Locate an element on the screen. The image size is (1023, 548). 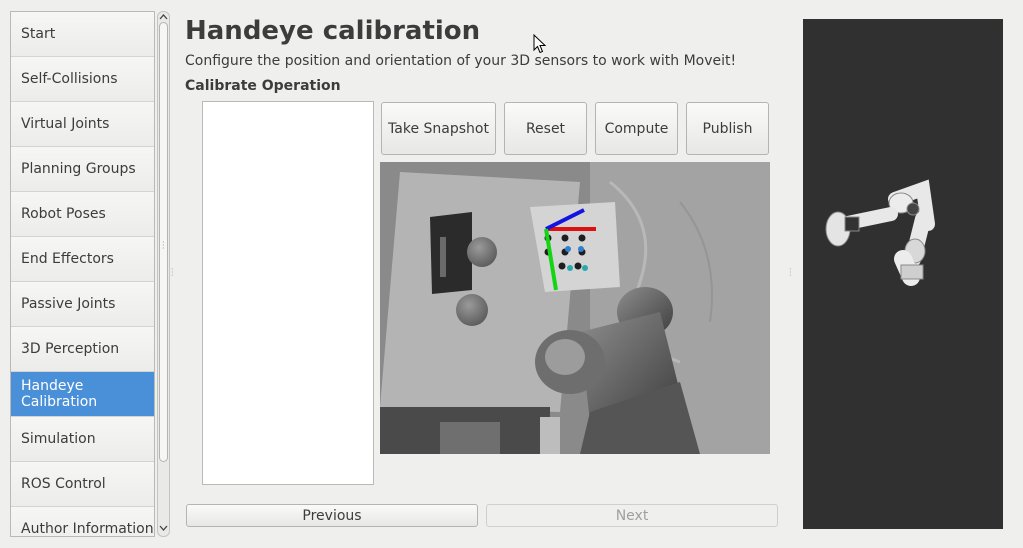
sidebar-item-start: Start is located at coordinates (82, 34).